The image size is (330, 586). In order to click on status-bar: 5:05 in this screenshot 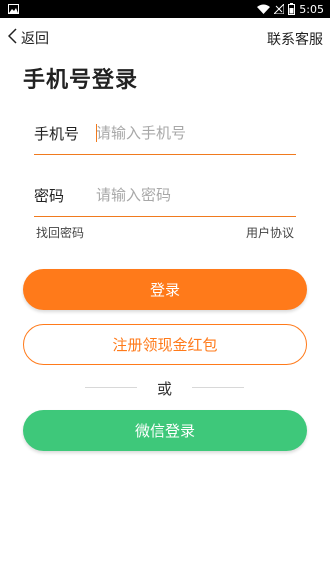, I will do `click(165, 9)`.